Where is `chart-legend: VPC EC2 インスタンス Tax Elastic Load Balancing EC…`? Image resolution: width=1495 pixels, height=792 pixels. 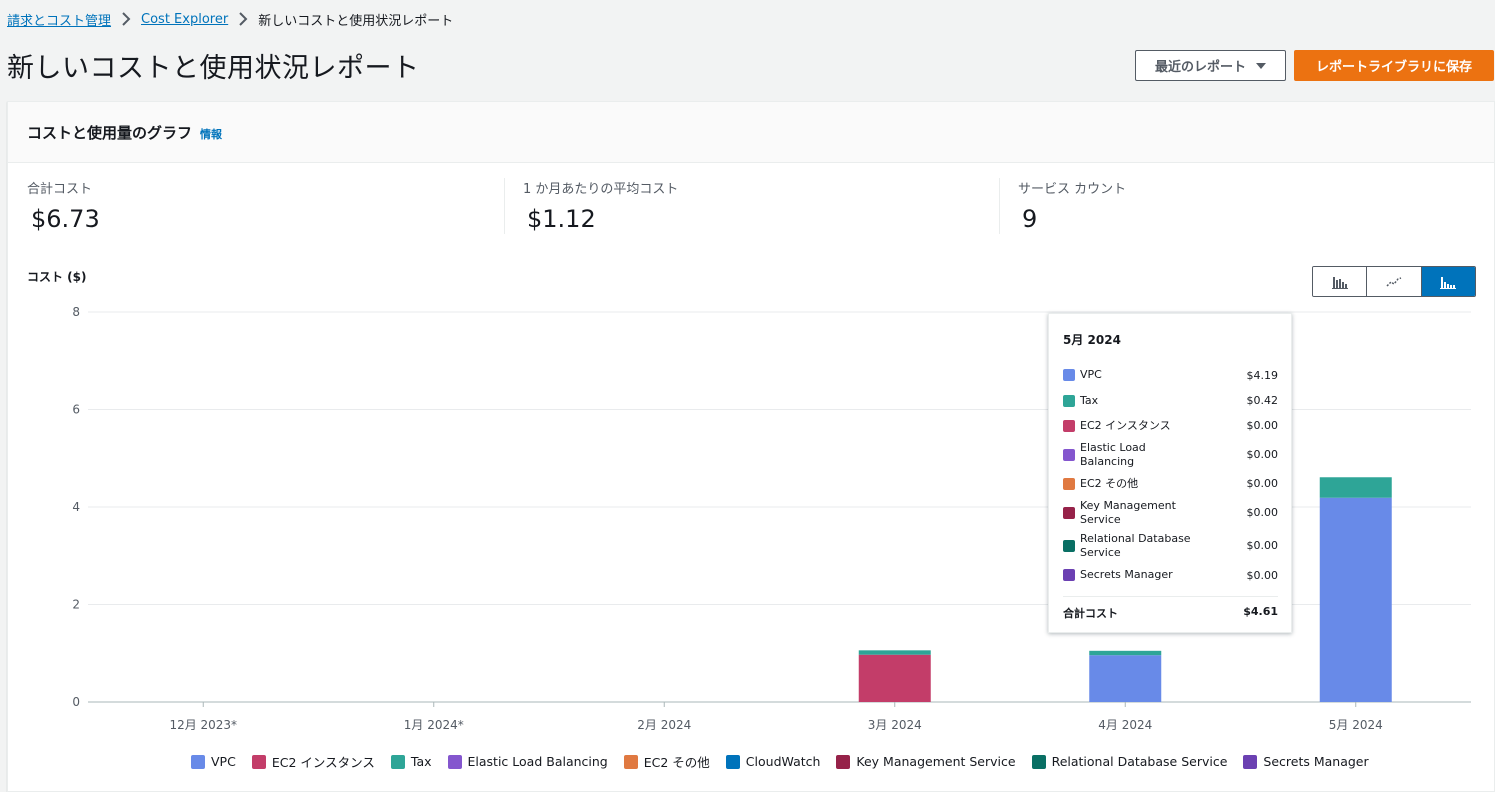
chart-legend: VPC EC2 インスタンス Tax Elastic Load Balancing EC… is located at coordinates (780, 761).